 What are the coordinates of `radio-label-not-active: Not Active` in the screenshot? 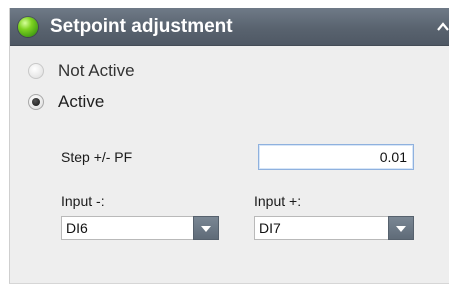 It's located at (96, 70).